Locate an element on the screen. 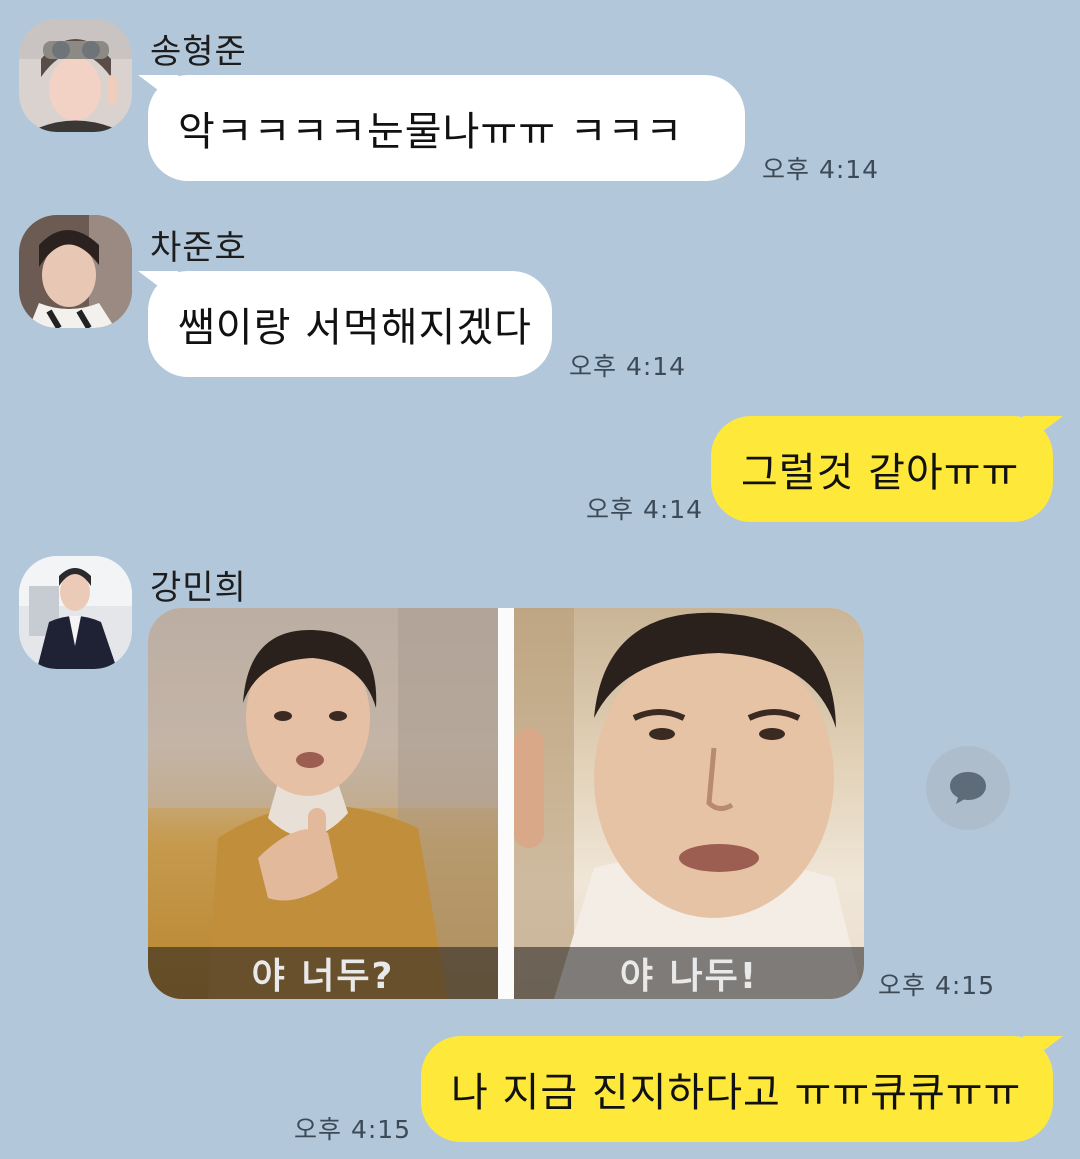 The width and height of the screenshot is (1080, 1159). share-button is located at coordinates (968, 788).